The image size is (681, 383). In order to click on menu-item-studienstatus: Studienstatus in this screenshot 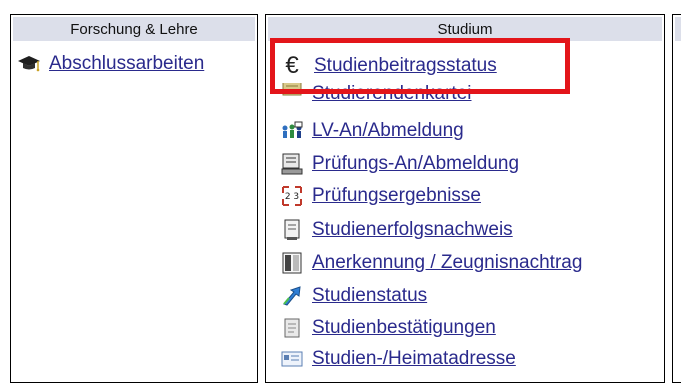, I will do `click(353, 296)`.